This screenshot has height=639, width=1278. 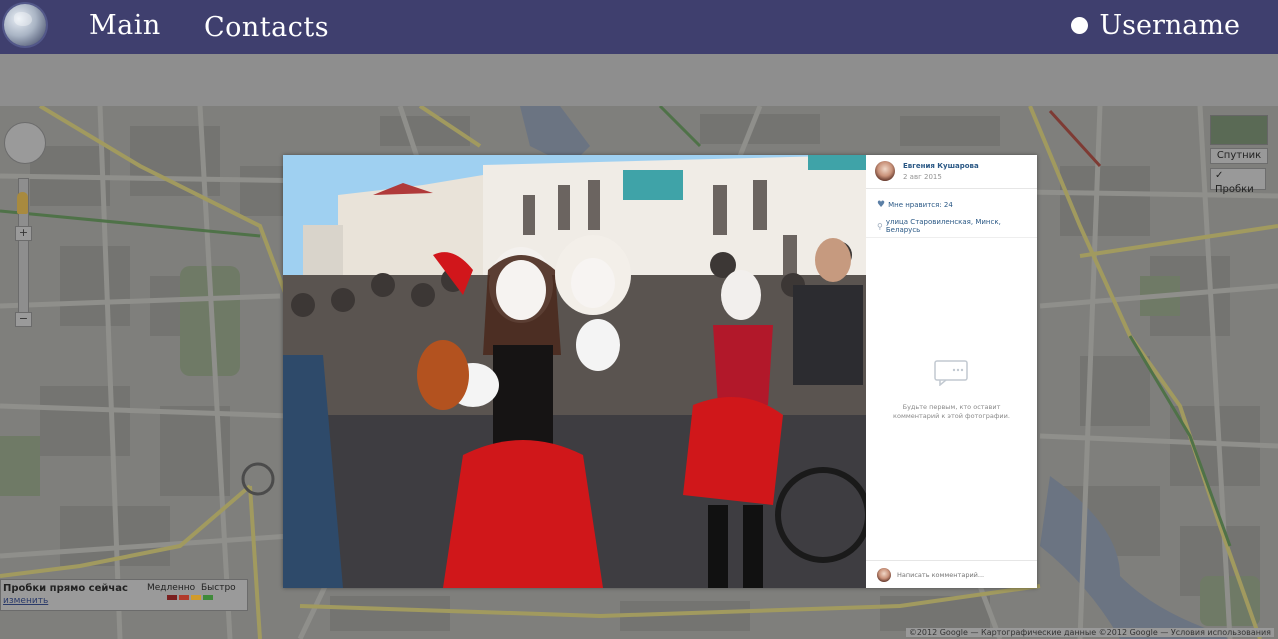 What do you see at coordinates (885, 171) in the screenshot?
I see `author-avatar` at bounding box center [885, 171].